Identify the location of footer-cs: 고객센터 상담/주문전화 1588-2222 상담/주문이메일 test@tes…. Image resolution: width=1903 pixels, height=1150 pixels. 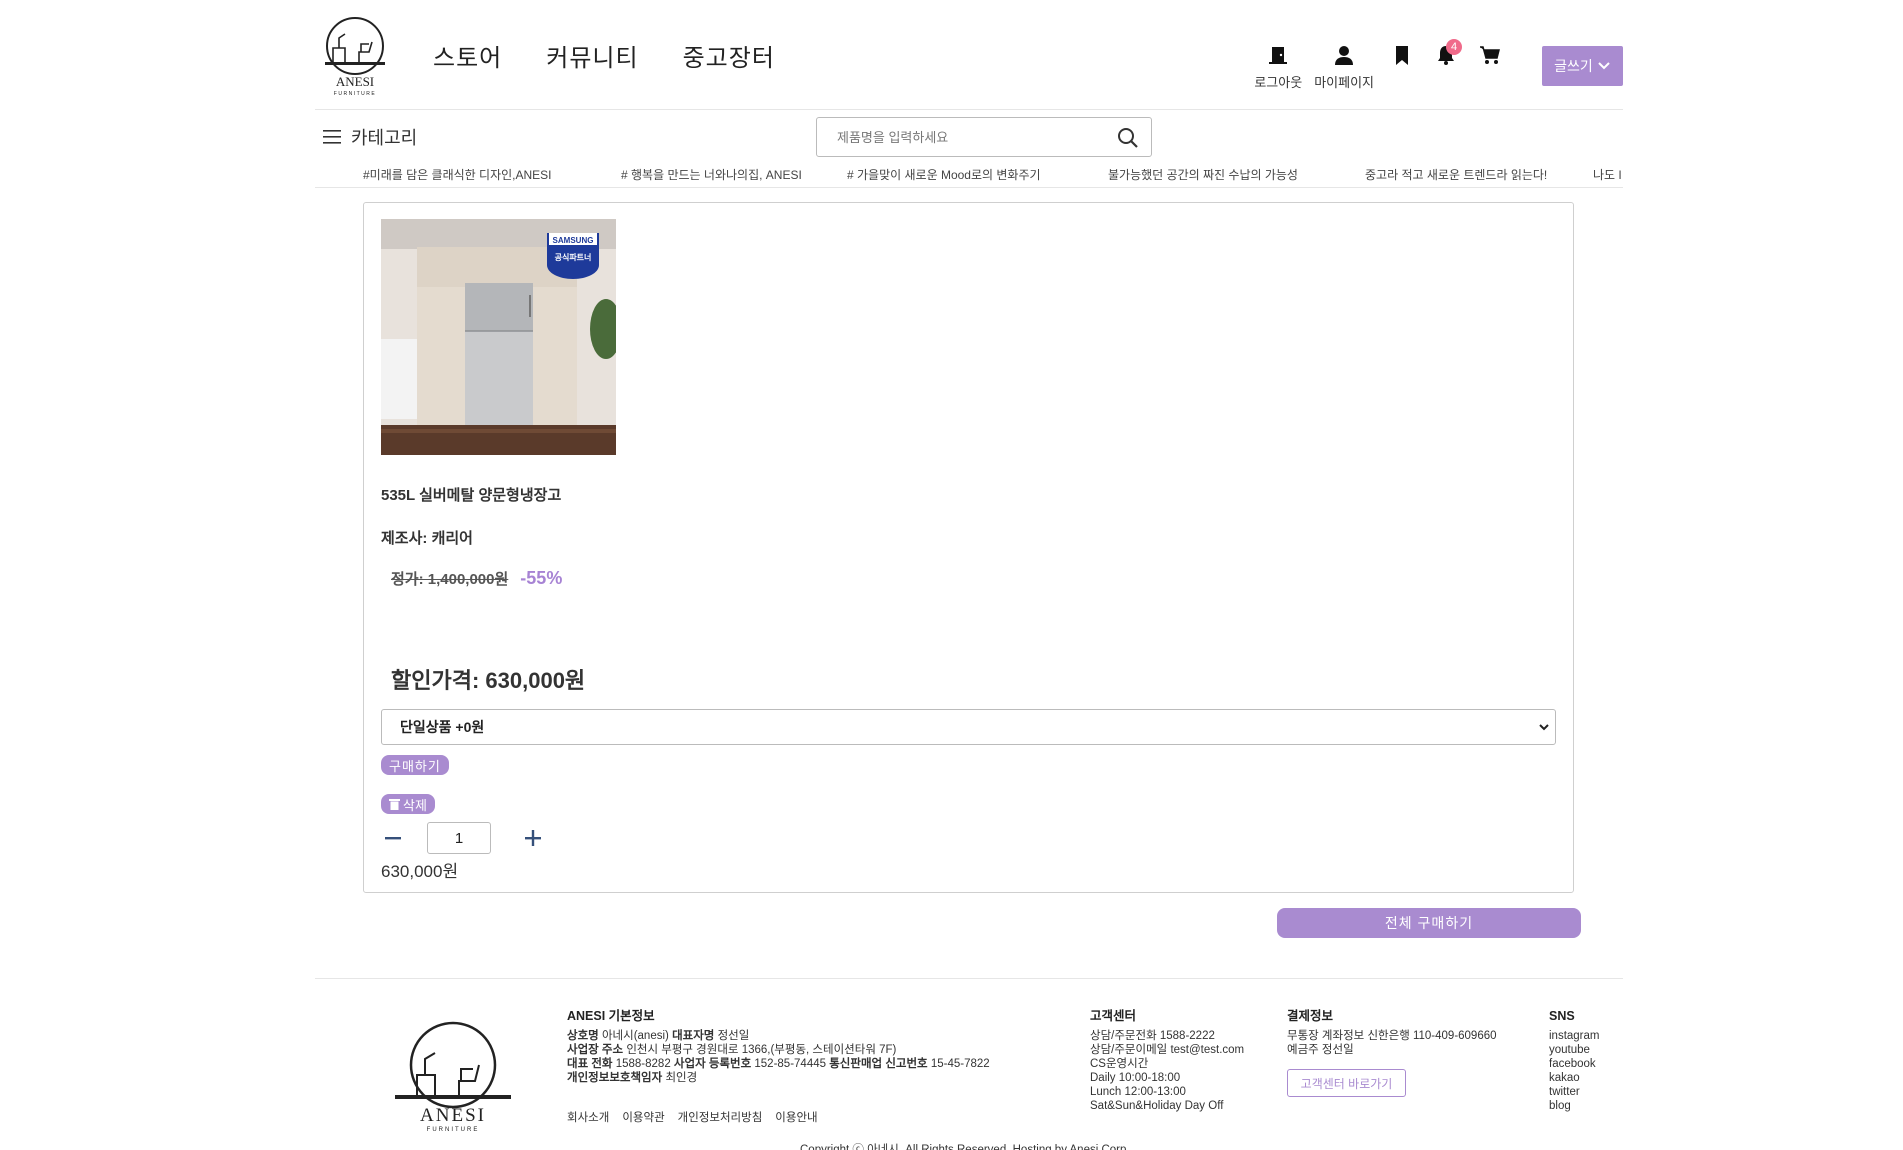
(1167, 1061).